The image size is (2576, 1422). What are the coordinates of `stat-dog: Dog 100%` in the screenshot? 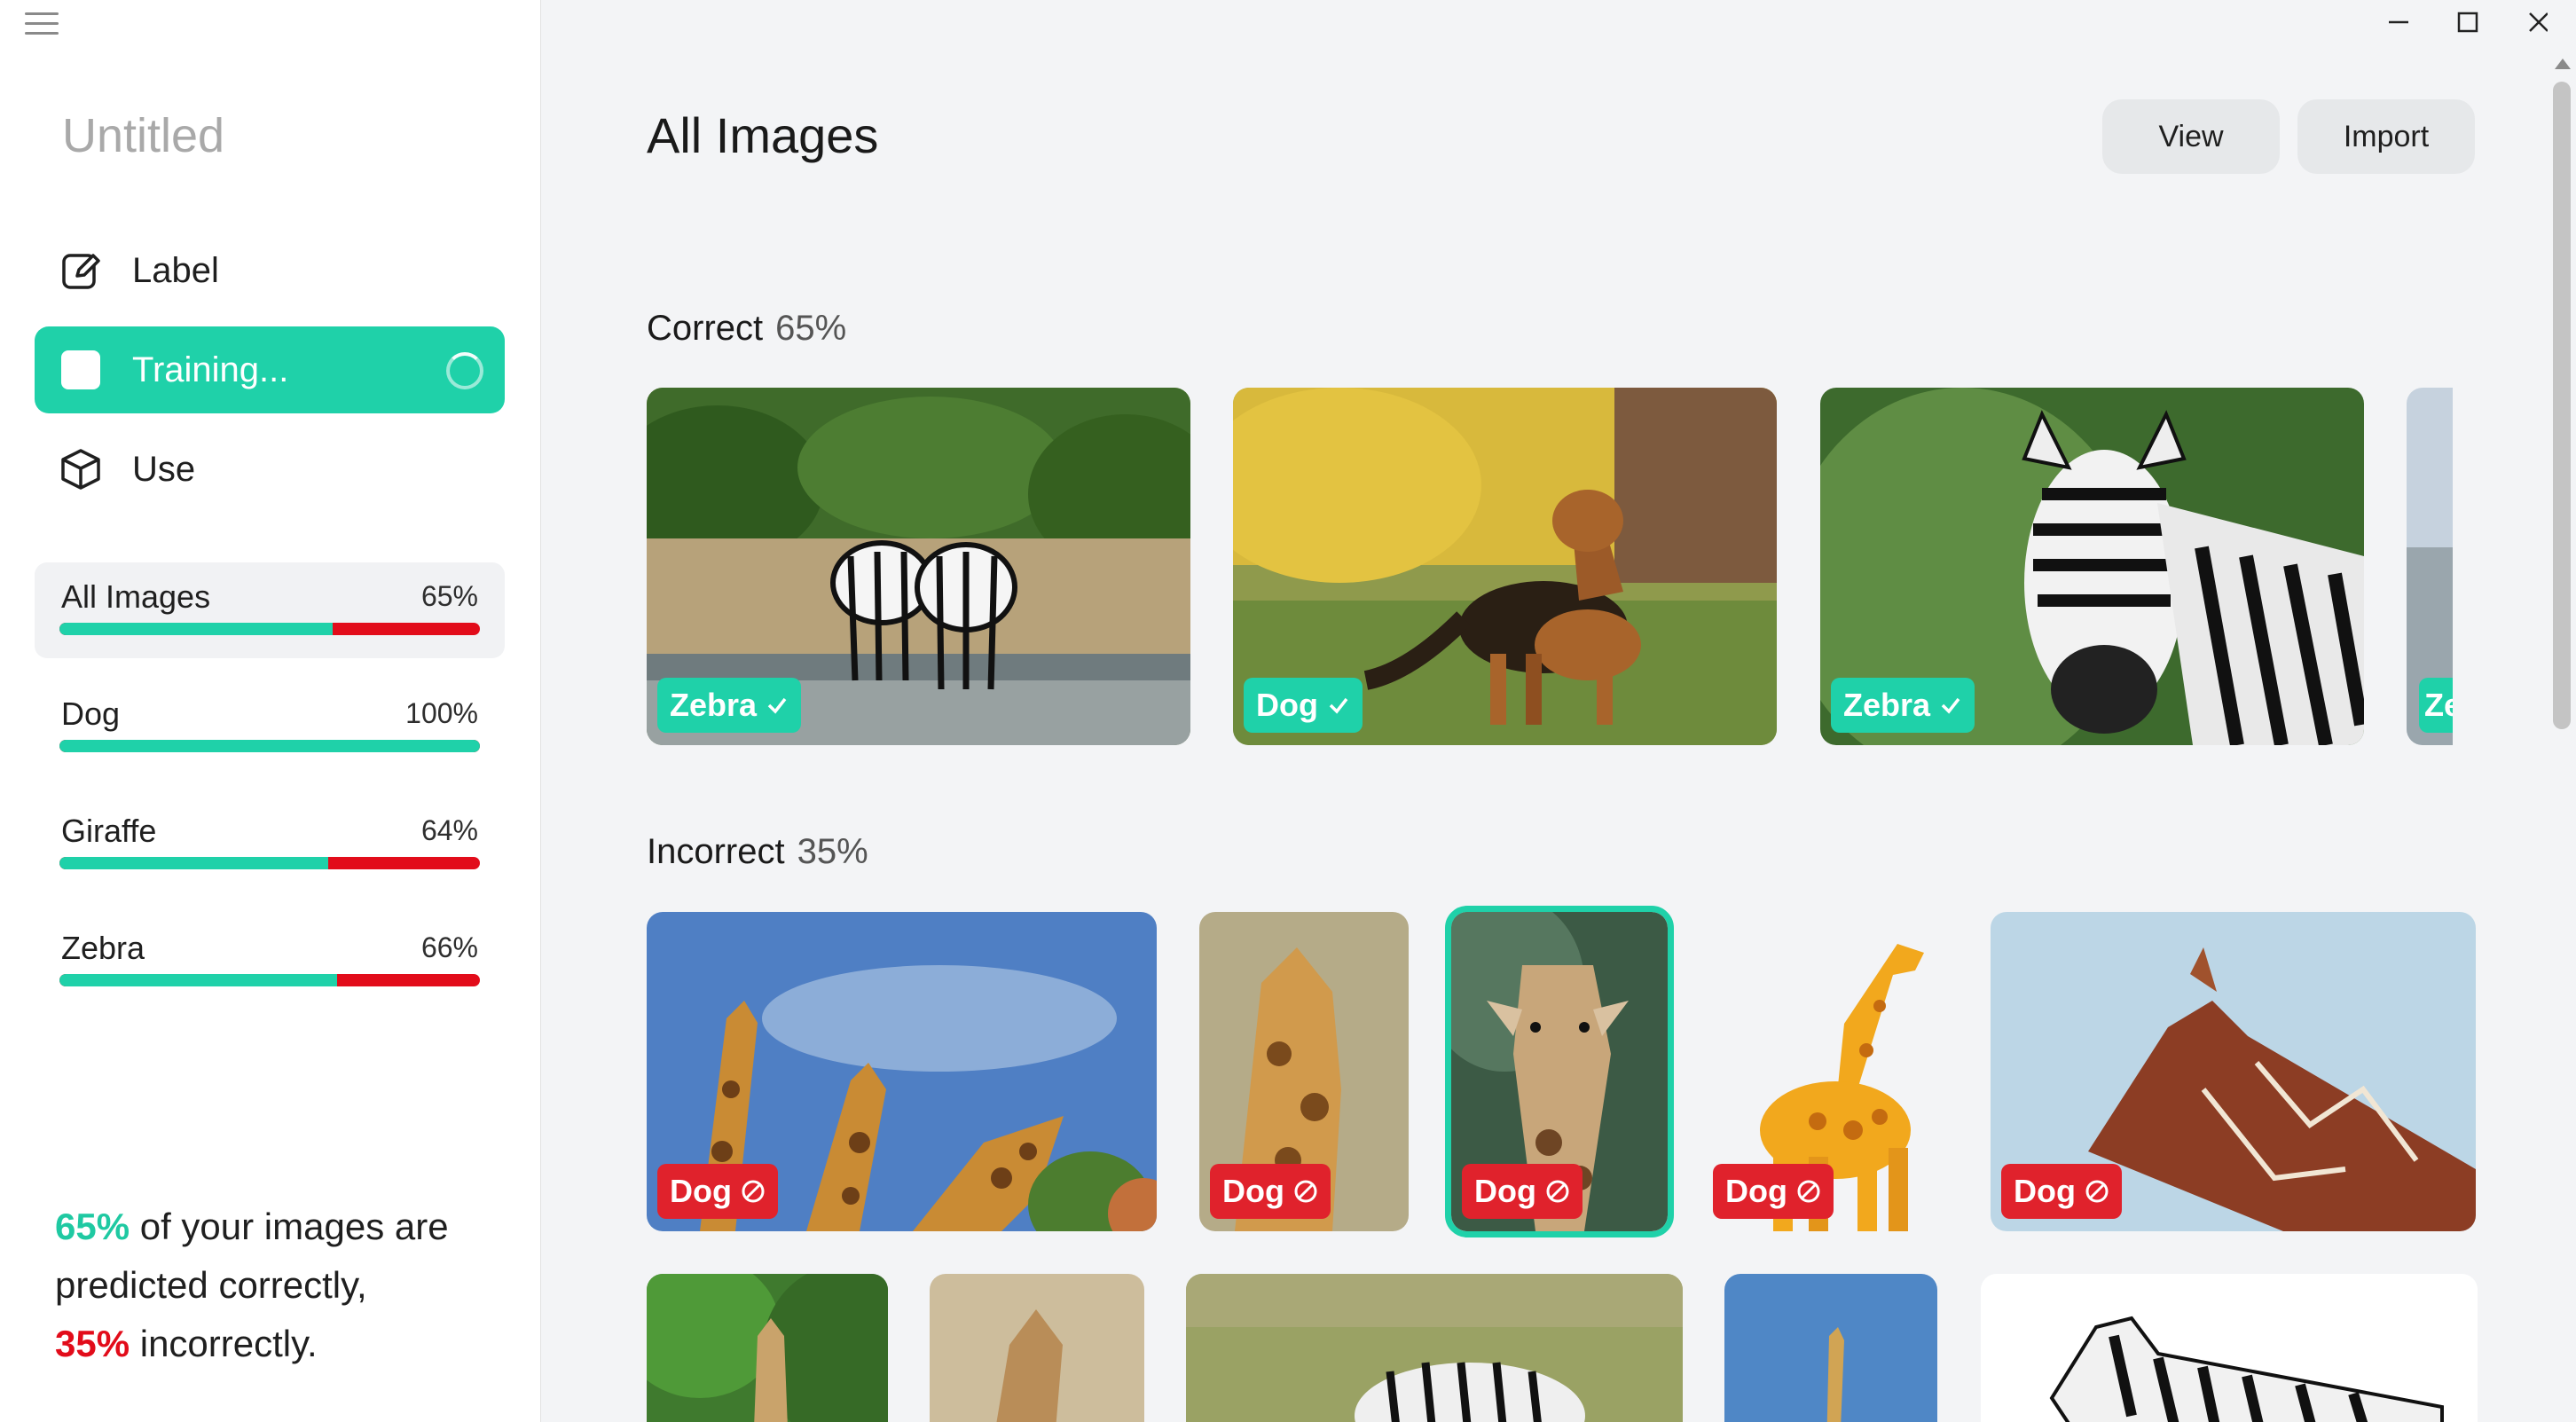 It's located at (270, 728).